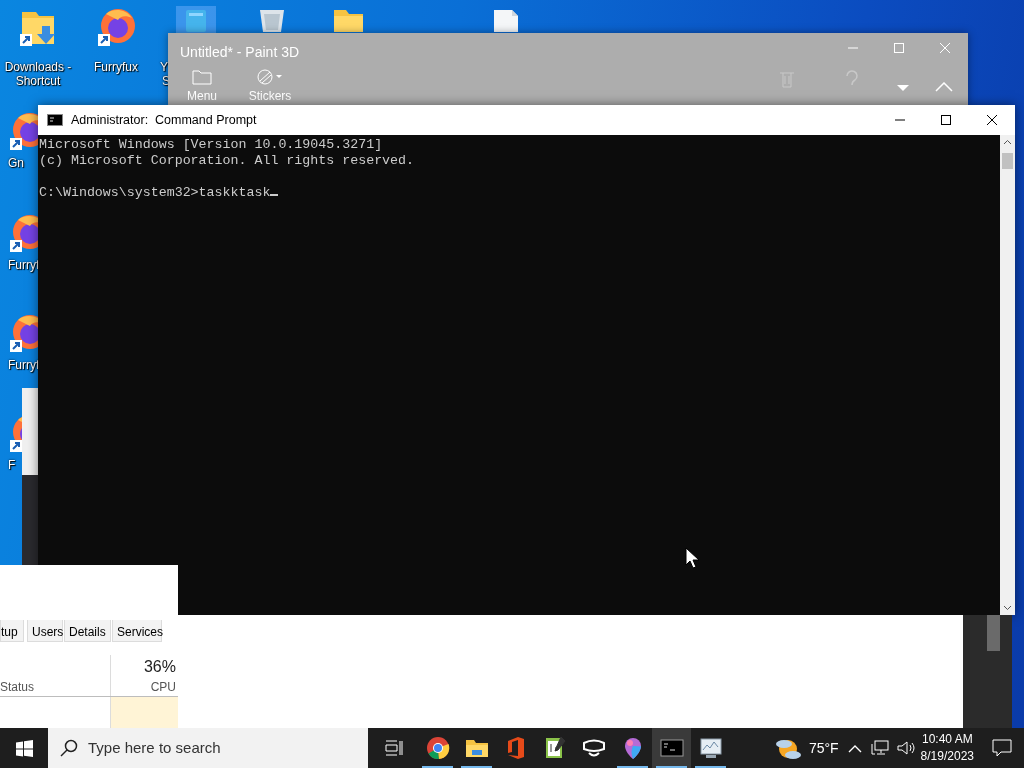 The height and width of the screenshot is (768, 1024). Describe the element at coordinates (710, 748) in the screenshot. I see `monitor-chart-icon` at that location.